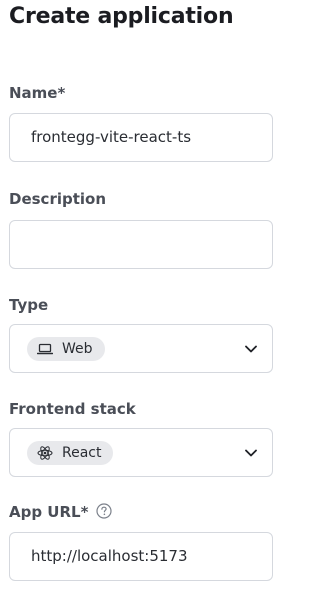  I want to click on description-input, so click(141, 244).